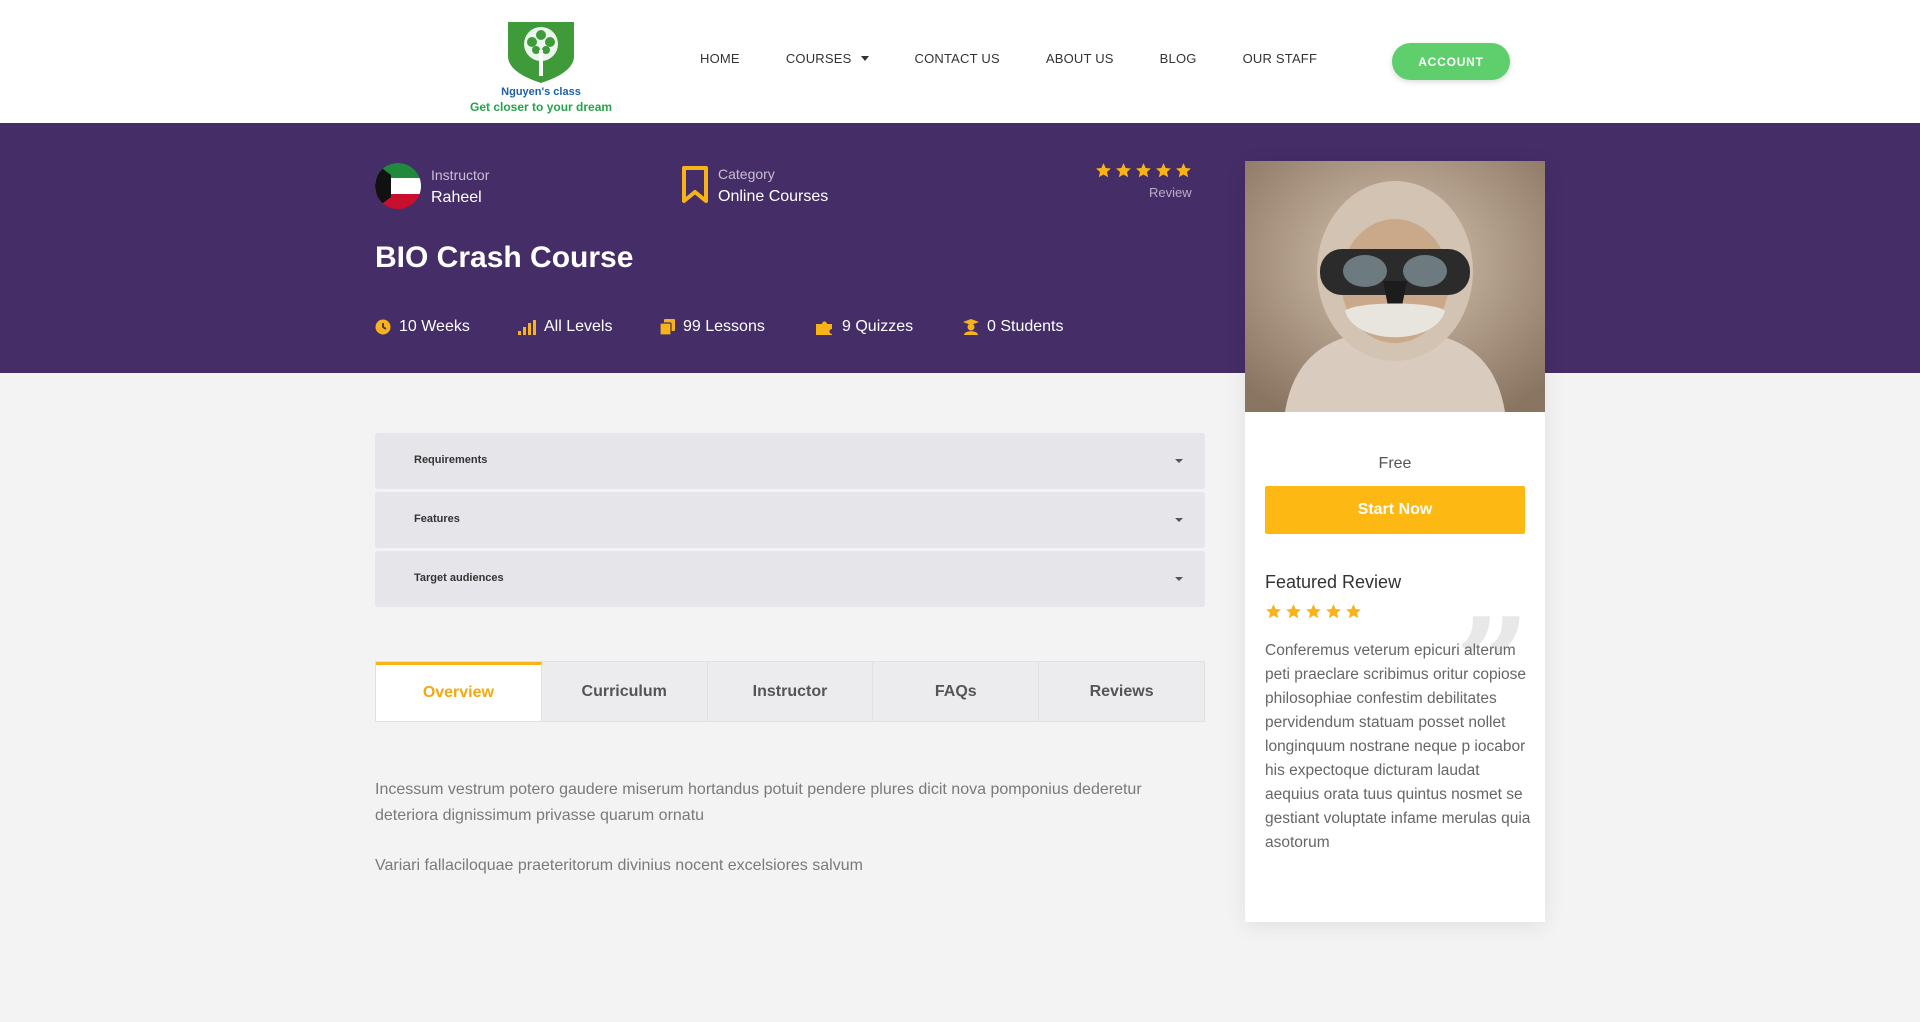 The height and width of the screenshot is (1022, 1920). I want to click on tab-reviews: Reviews, so click(1121, 691).